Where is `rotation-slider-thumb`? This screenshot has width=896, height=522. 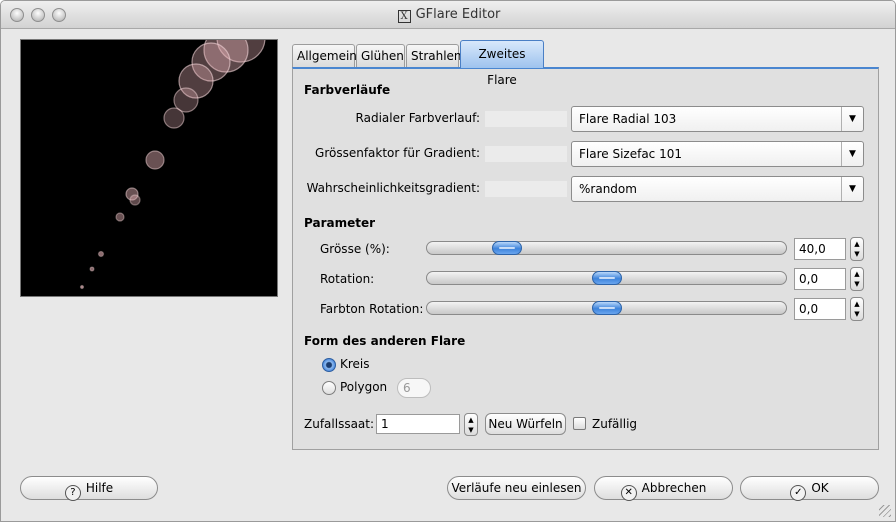 rotation-slider-thumb is located at coordinates (607, 278).